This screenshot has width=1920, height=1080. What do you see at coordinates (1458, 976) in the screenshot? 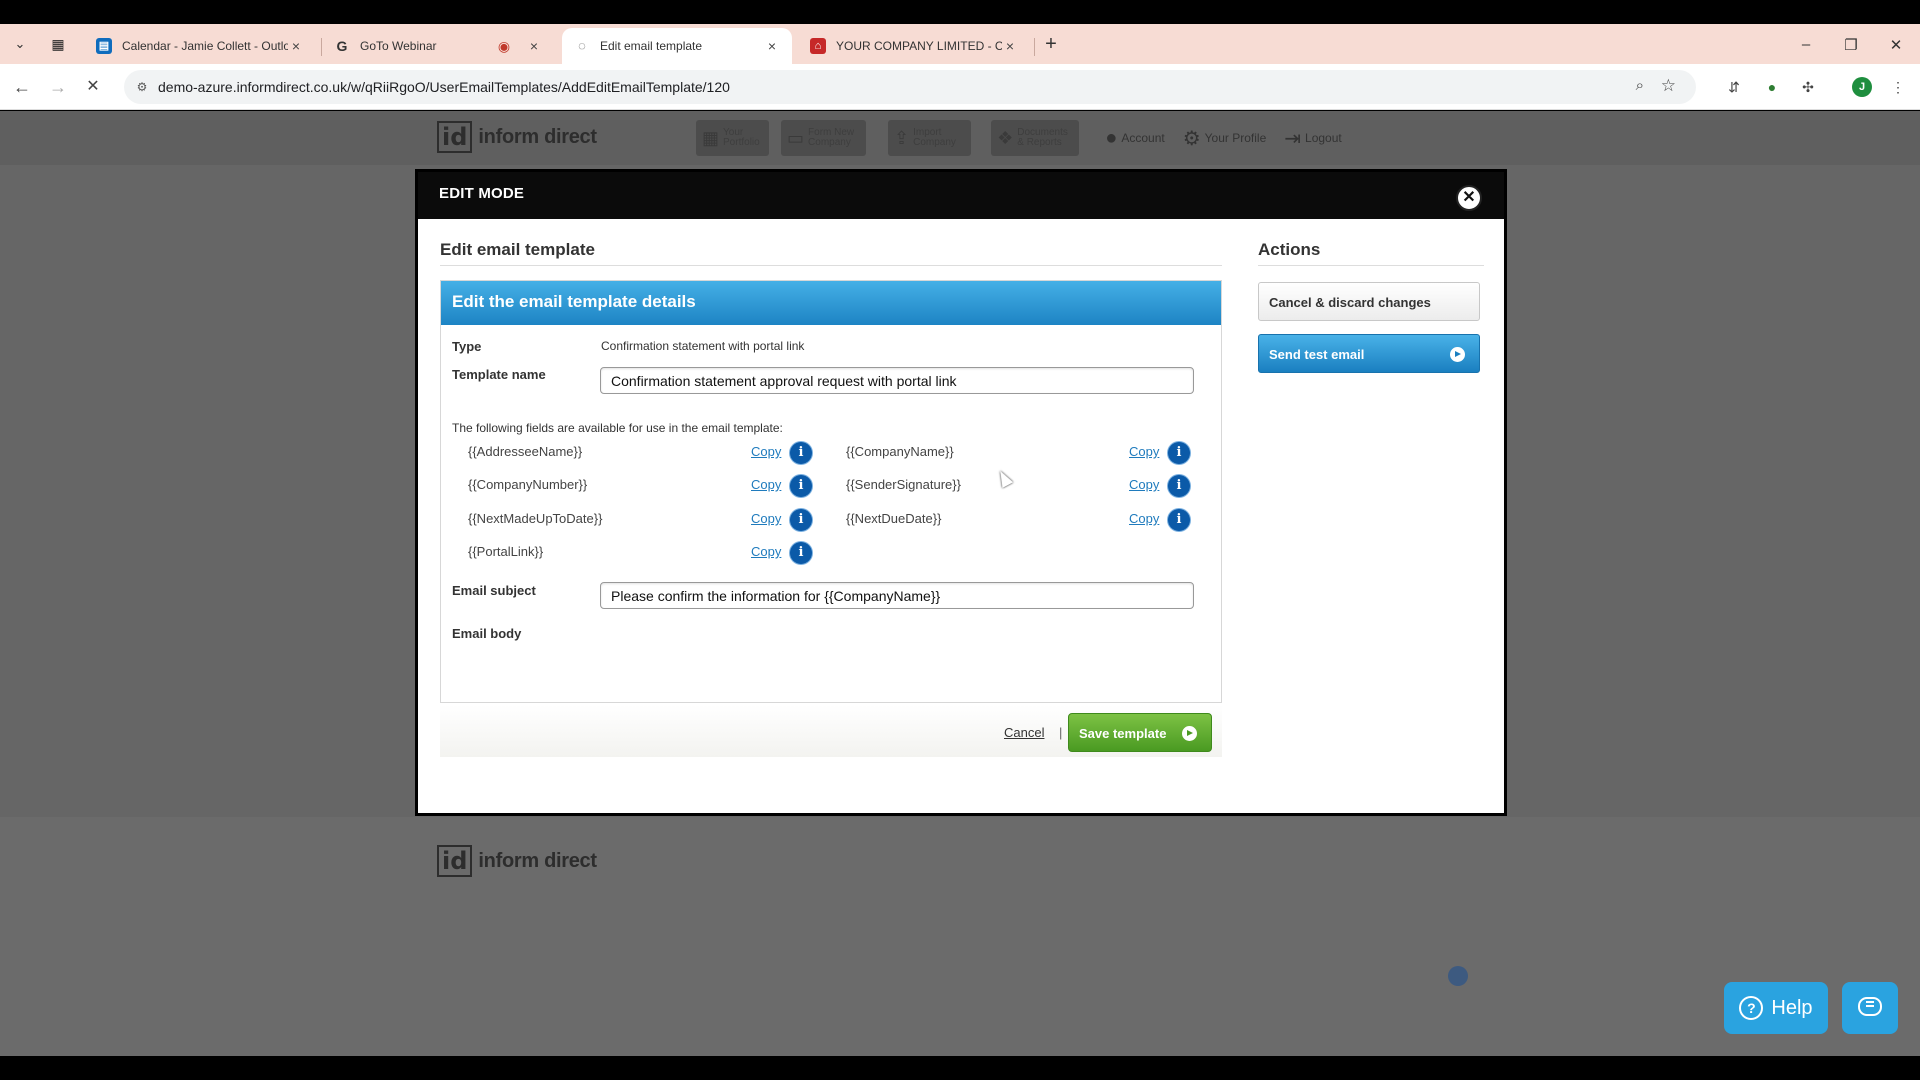
I see `scroll-top-icon` at bounding box center [1458, 976].